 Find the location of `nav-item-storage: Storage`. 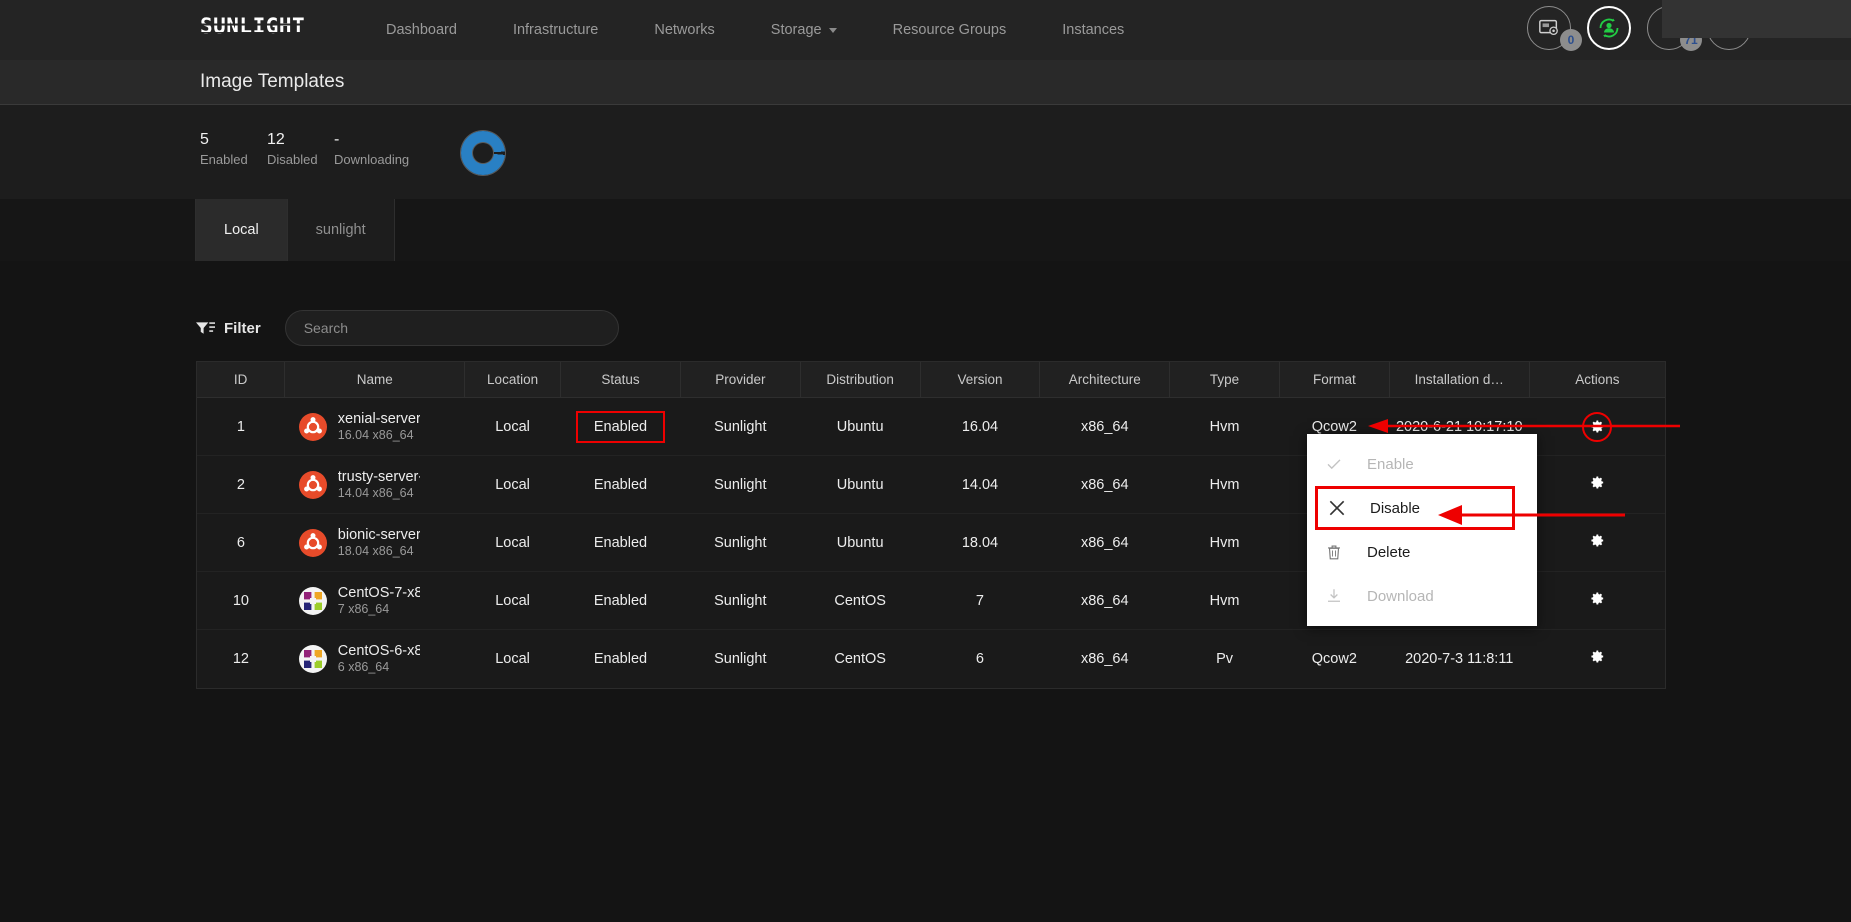

nav-item-storage: Storage is located at coordinates (804, 30).